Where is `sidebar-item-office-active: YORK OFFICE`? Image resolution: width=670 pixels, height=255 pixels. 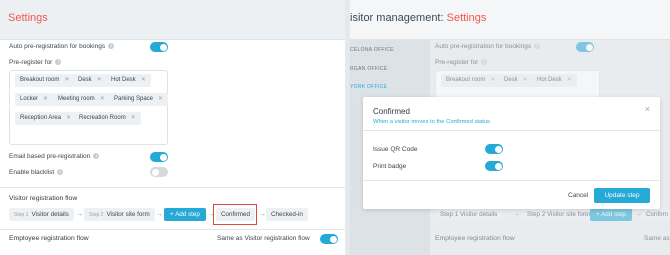 sidebar-item-office-active: YORK OFFICE is located at coordinates (368, 87).